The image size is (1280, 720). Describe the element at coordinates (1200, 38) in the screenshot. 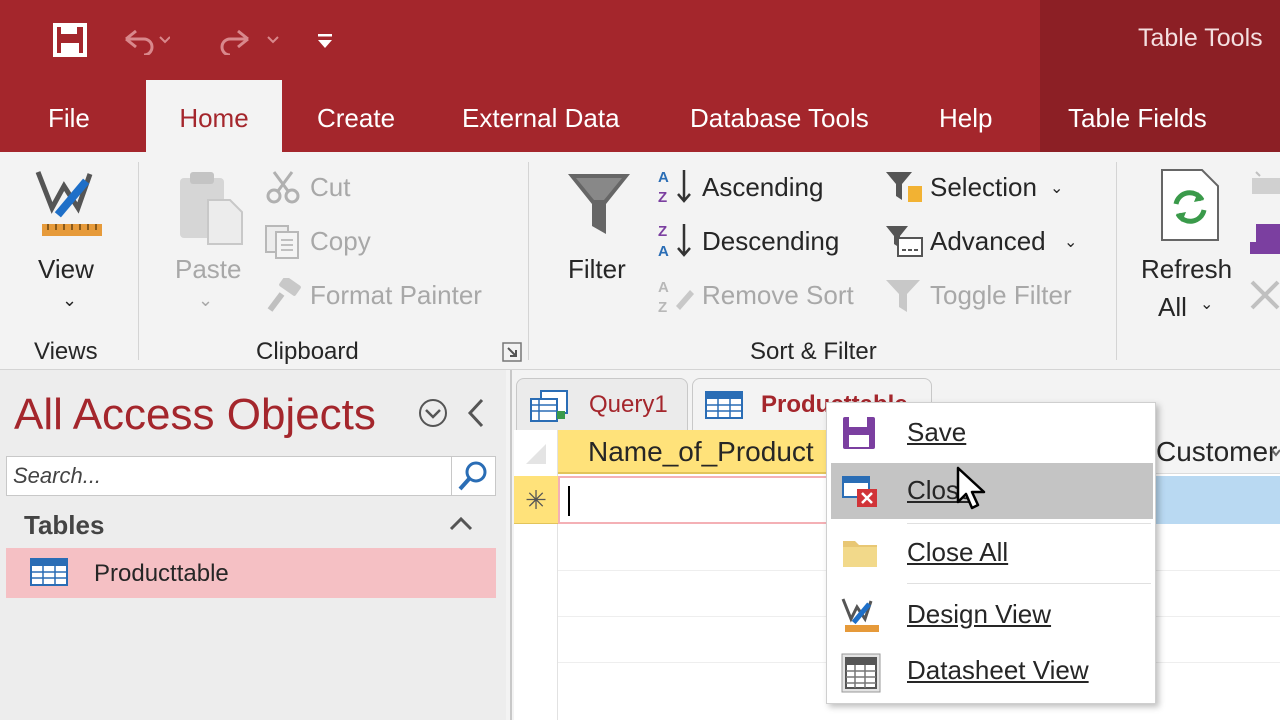

I see `contextual-tab-title: Table Tools` at that location.